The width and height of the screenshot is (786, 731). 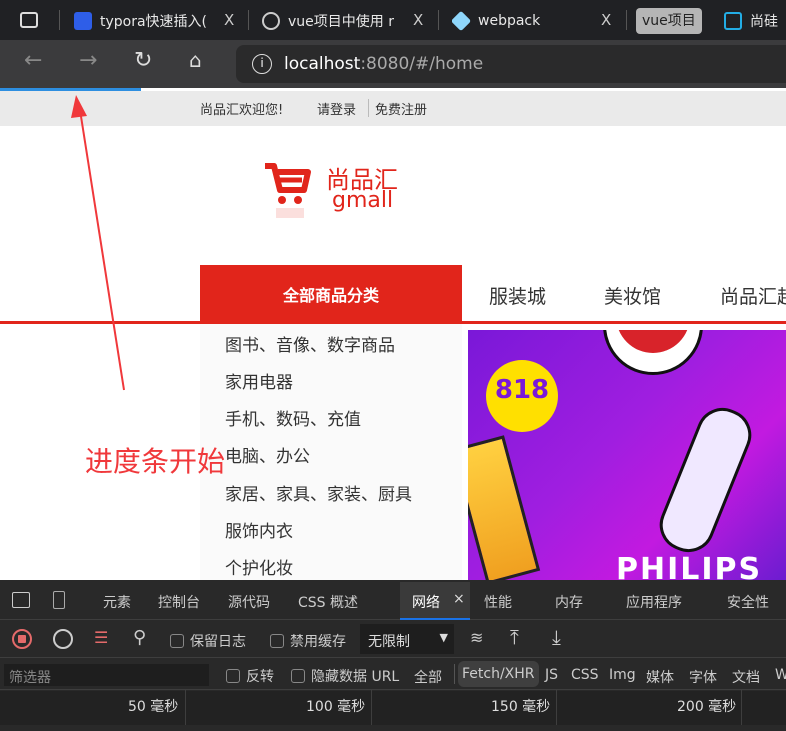 I want to click on annotation-text: 进度条开始, so click(x=155, y=461).